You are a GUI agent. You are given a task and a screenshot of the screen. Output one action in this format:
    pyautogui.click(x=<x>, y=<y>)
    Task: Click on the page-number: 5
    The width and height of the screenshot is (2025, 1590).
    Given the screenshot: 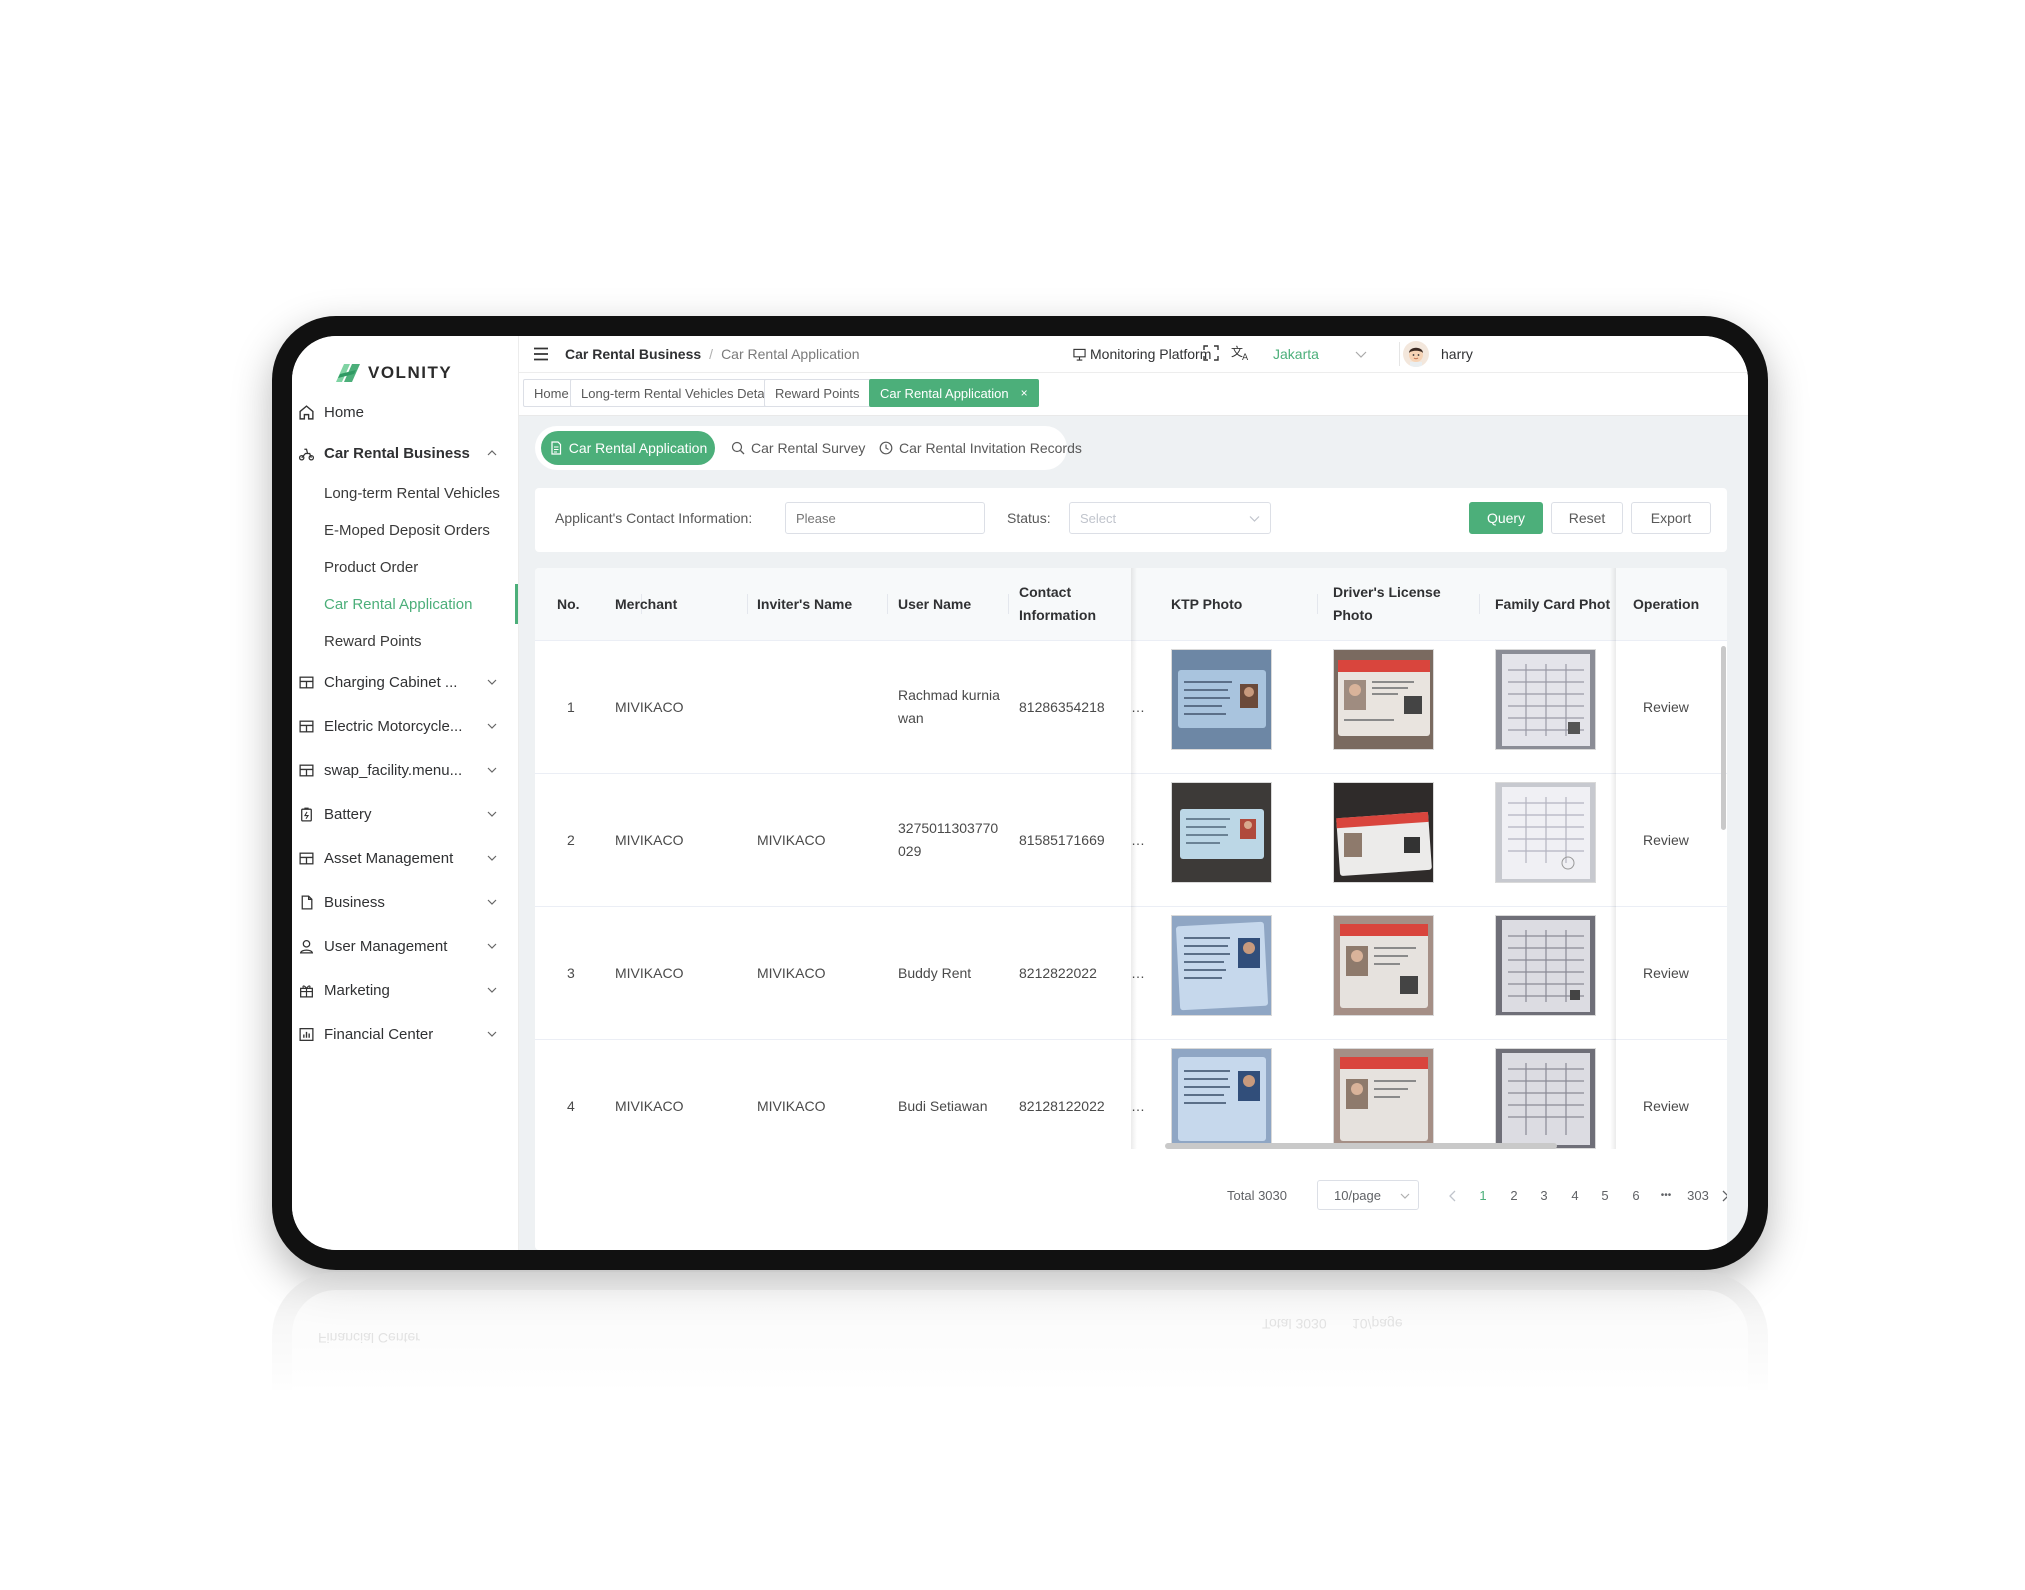 What is the action you would take?
    pyautogui.click(x=1605, y=1195)
    